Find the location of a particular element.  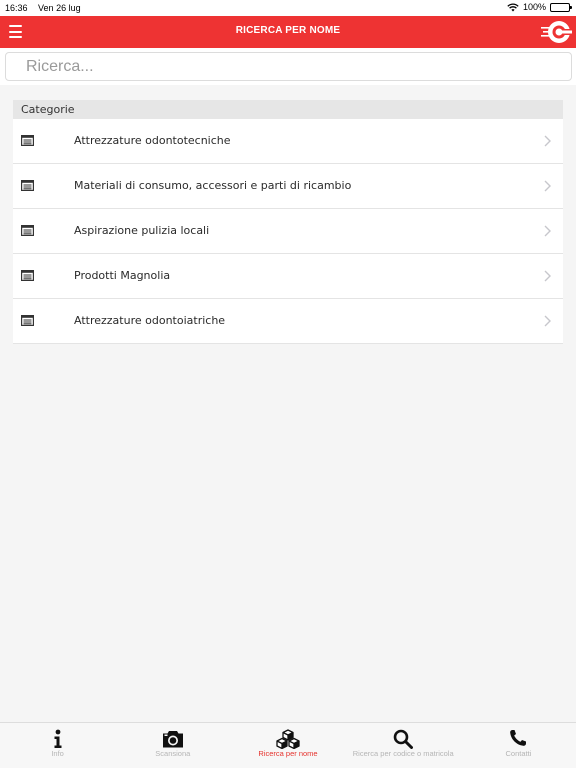

tab-info: Info is located at coordinates (57, 745).